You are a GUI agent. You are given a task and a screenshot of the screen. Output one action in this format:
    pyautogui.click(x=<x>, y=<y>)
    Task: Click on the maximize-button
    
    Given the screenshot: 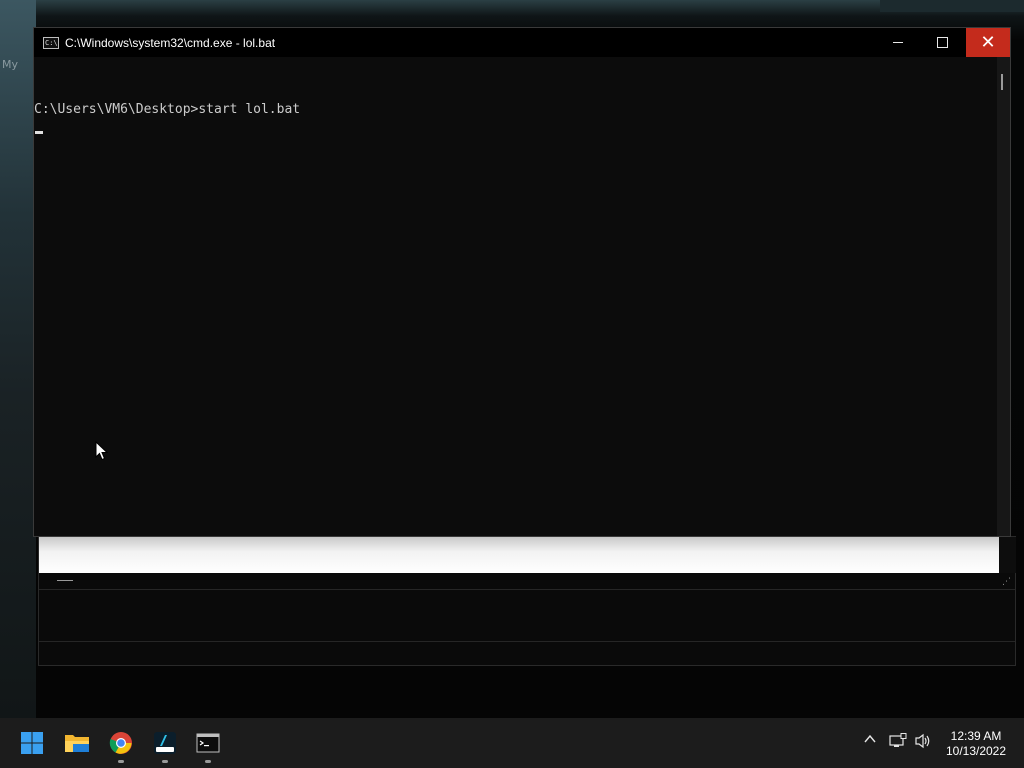 What is the action you would take?
    pyautogui.click(x=942, y=42)
    